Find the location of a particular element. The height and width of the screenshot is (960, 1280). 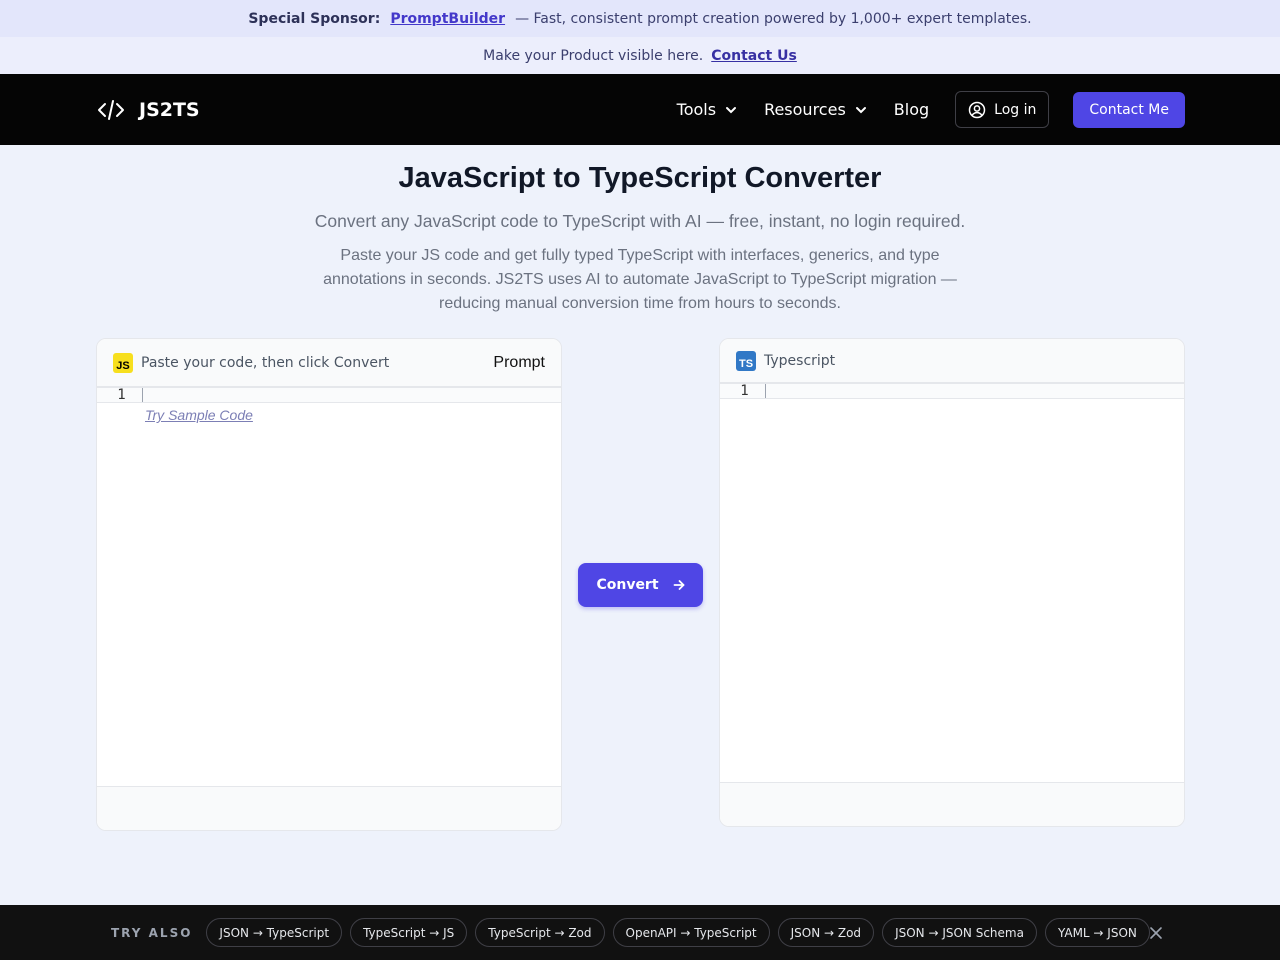

convert-label: Convert is located at coordinates (627, 585).